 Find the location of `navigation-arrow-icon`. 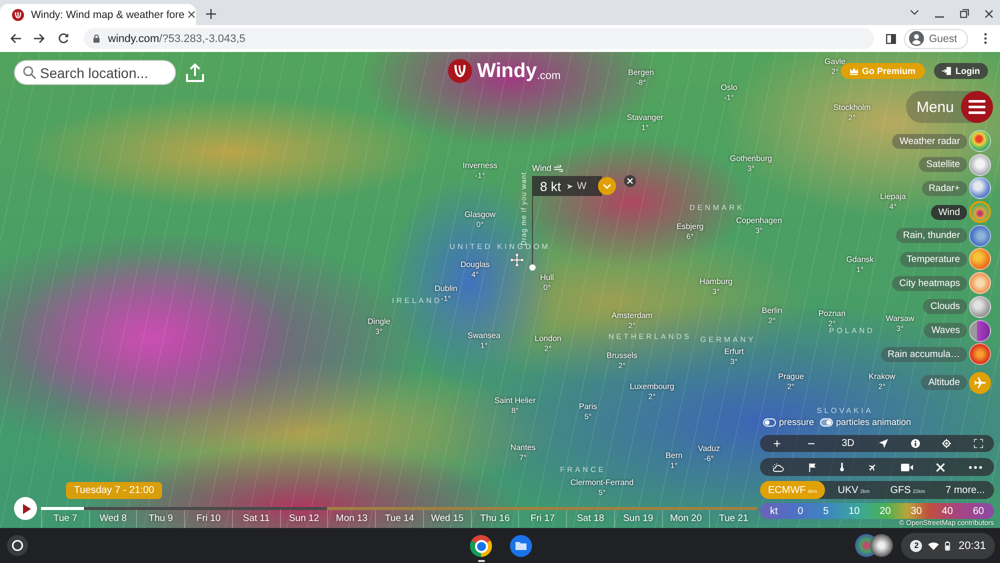

navigation-arrow-icon is located at coordinates (883, 443).